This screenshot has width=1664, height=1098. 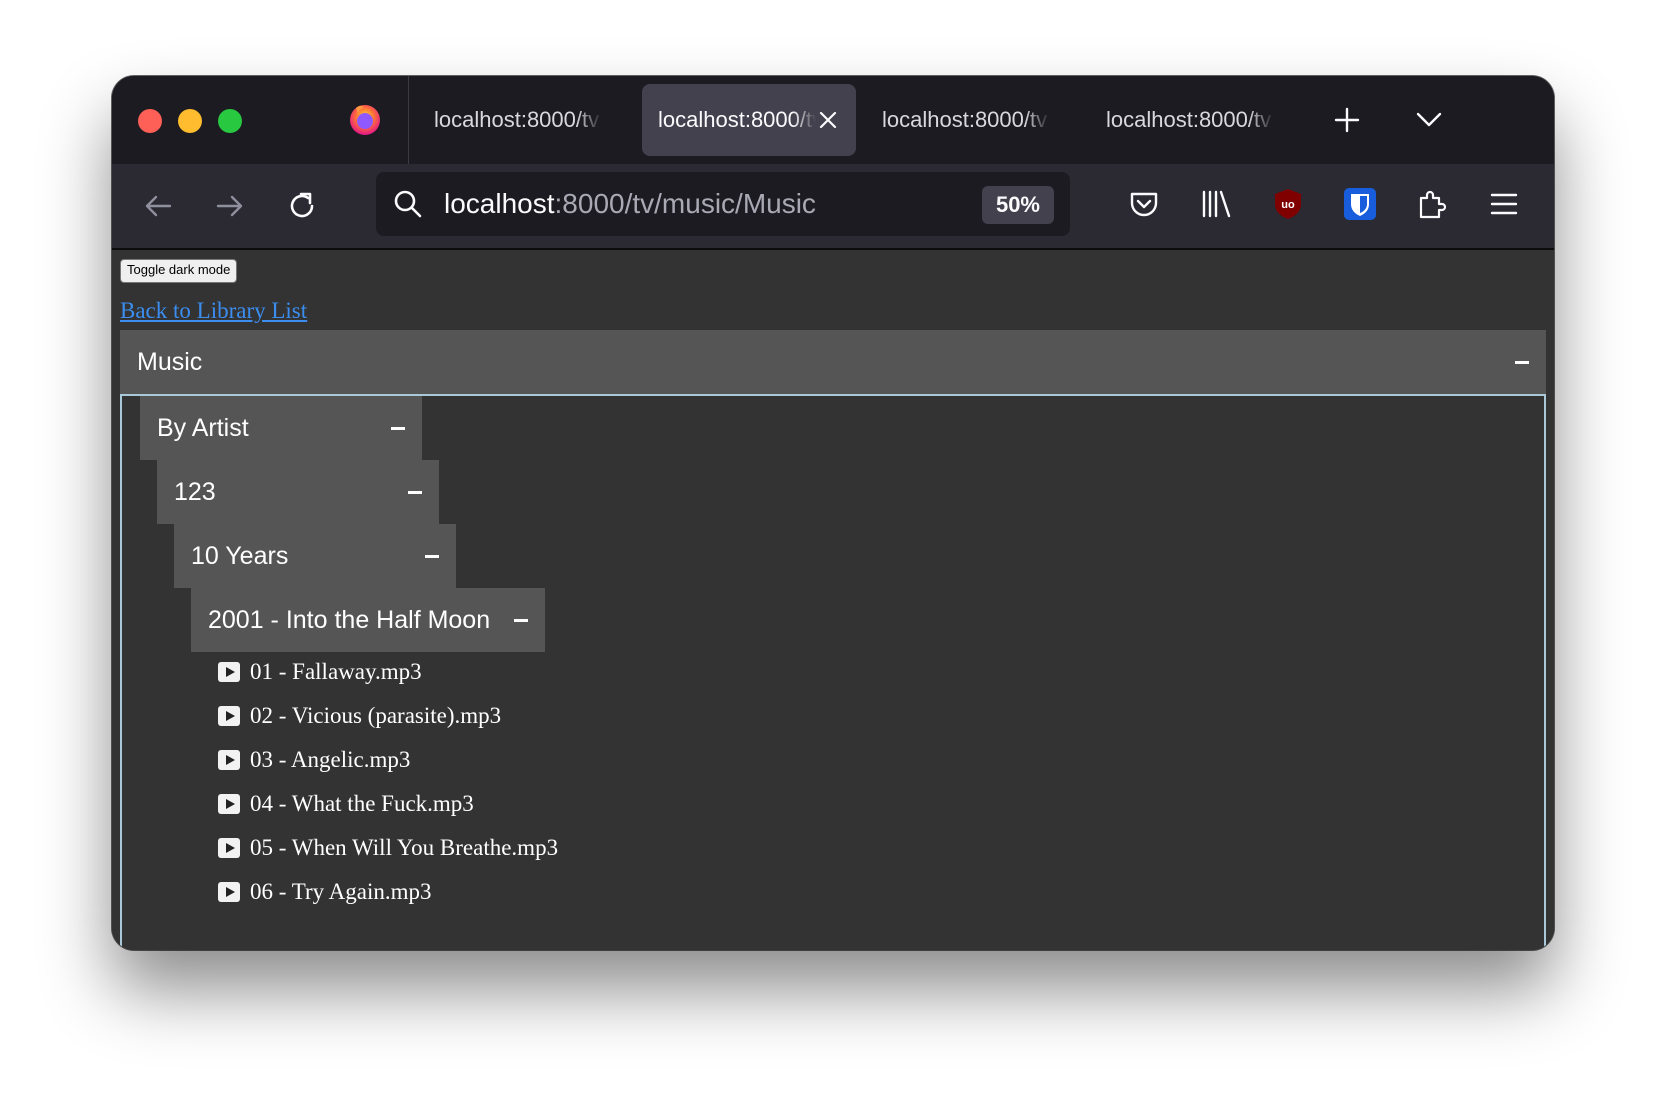 What do you see at coordinates (203, 428) in the screenshot?
I see `folder-label: By Artist` at bounding box center [203, 428].